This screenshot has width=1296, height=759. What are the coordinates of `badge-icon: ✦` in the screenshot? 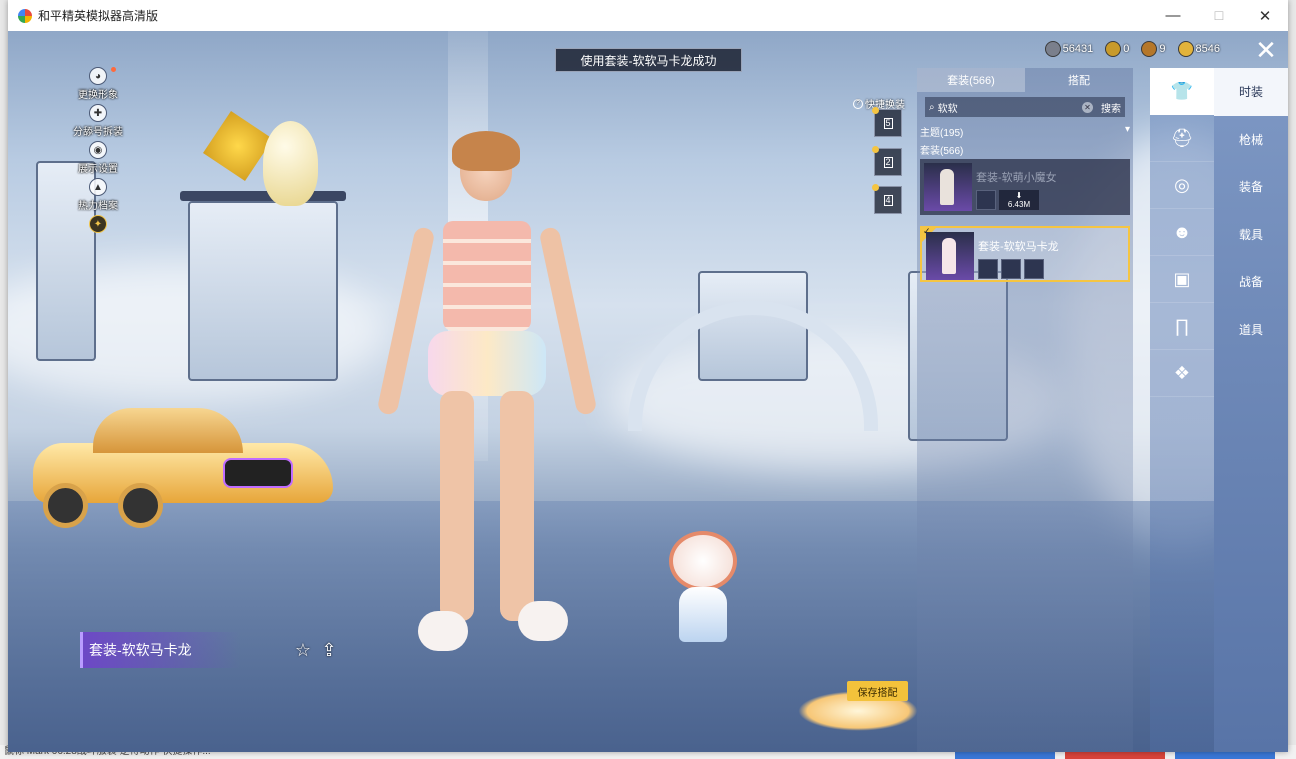 It's located at (98, 224).